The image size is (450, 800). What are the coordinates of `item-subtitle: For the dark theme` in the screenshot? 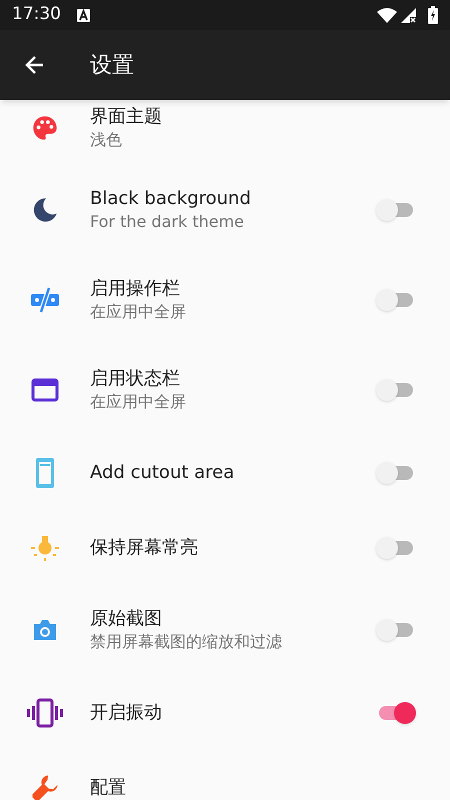 It's located at (168, 222).